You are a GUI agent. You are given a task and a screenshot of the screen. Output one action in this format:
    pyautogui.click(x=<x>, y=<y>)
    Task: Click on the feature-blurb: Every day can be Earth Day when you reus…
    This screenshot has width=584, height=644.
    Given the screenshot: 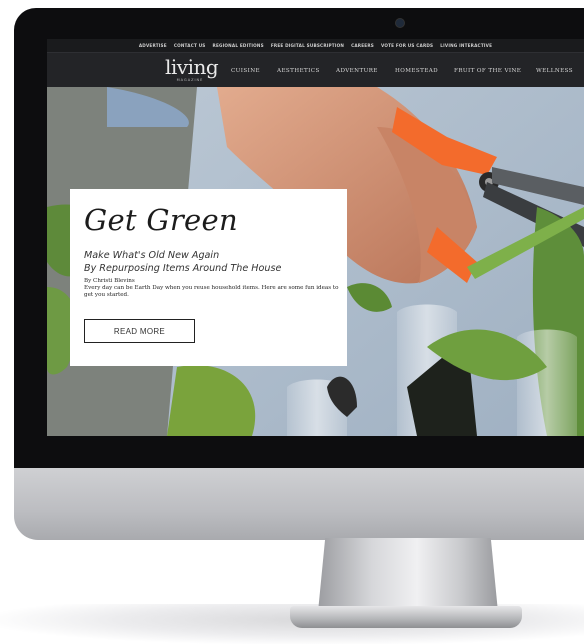 What is the action you would take?
    pyautogui.click(x=211, y=291)
    